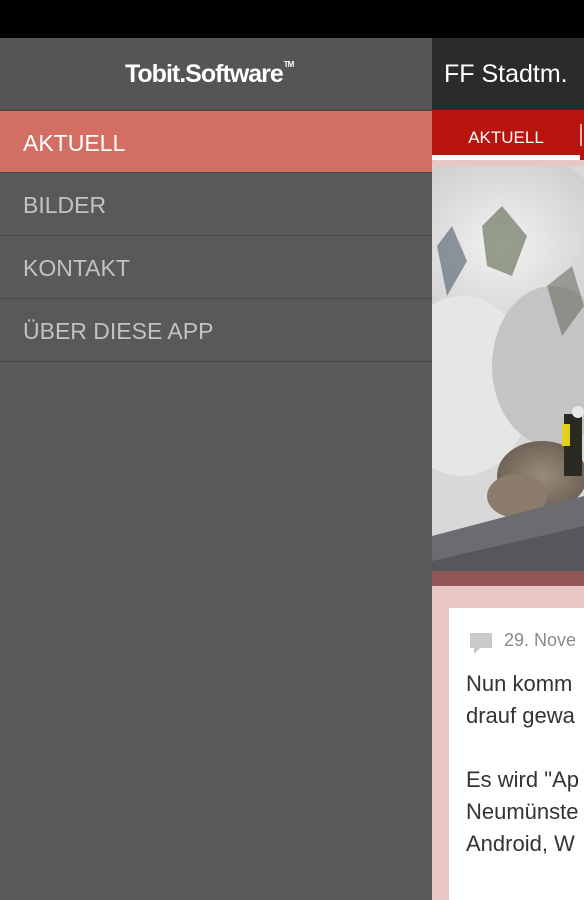 The image size is (584, 900). Describe the element at coordinates (581, 135) in the screenshot. I see `tab-divider` at that location.